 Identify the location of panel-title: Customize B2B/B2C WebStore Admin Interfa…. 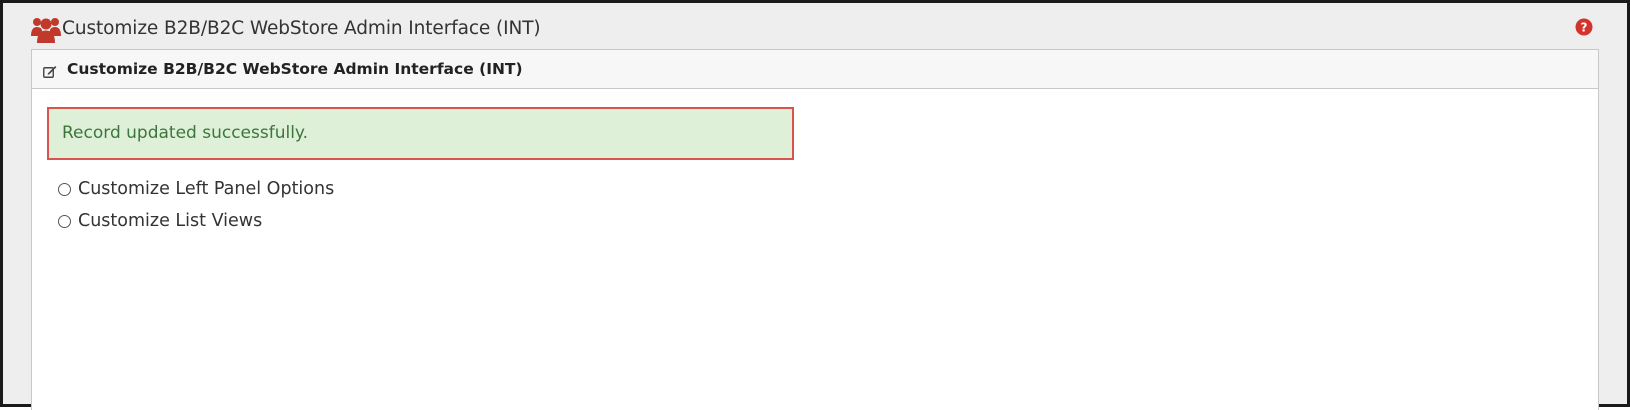
(295, 69).